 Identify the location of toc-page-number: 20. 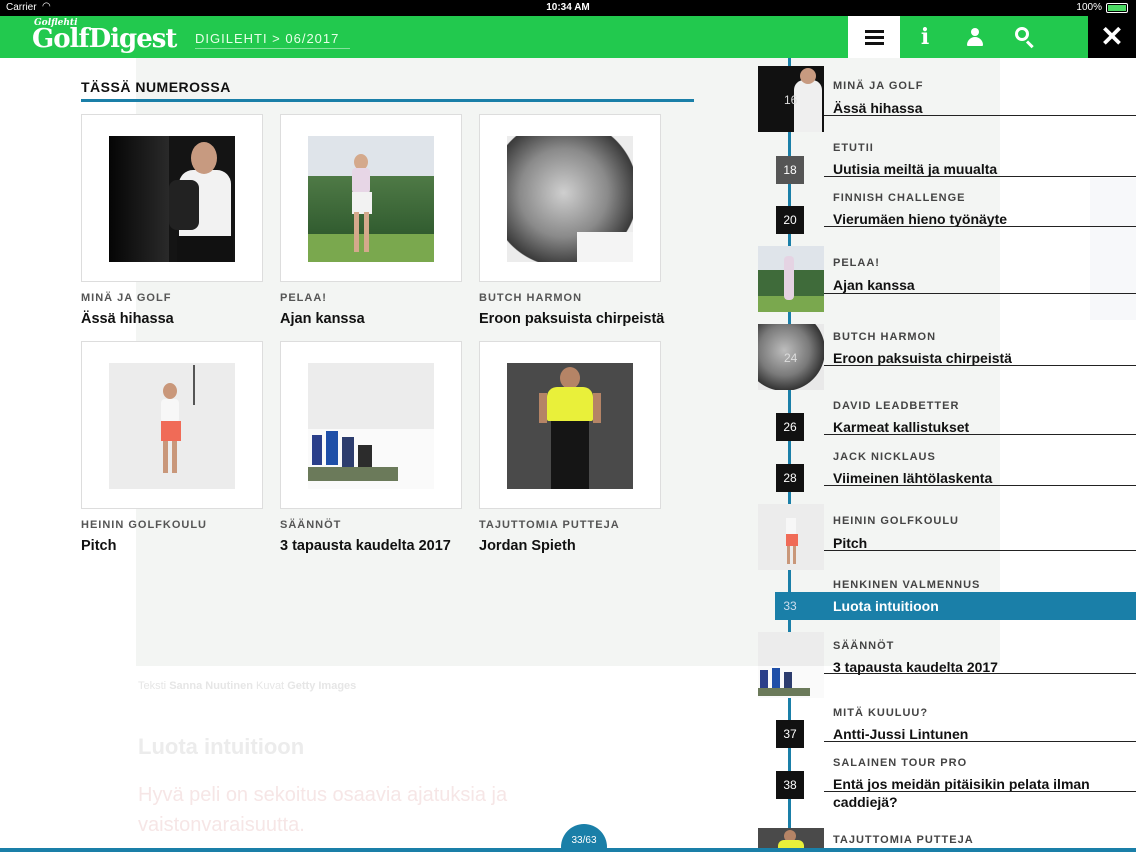
(790, 220).